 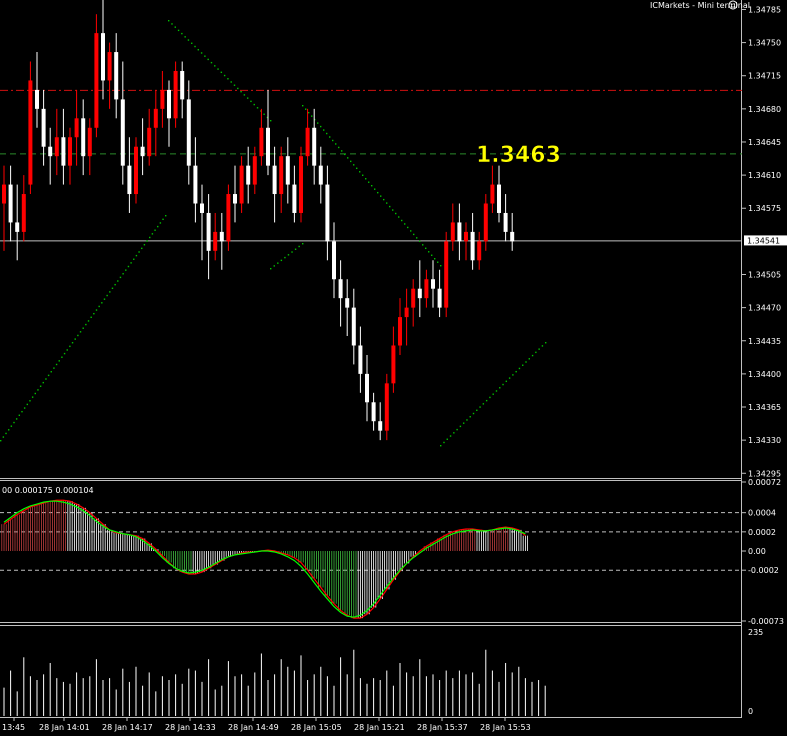 What do you see at coordinates (505, 727) in the screenshot?
I see `time-tick-label: 28 Jan 15:53` at bounding box center [505, 727].